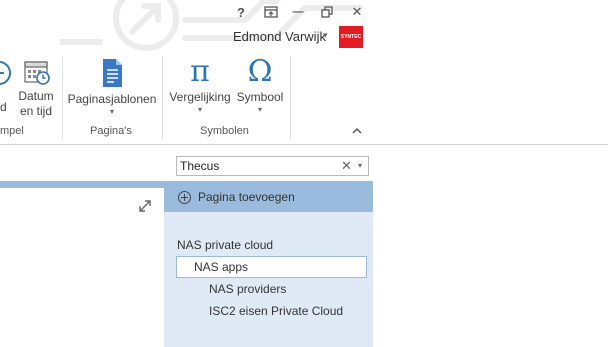  Describe the element at coordinates (37, 73) in the screenshot. I see `calendar-icon` at that location.